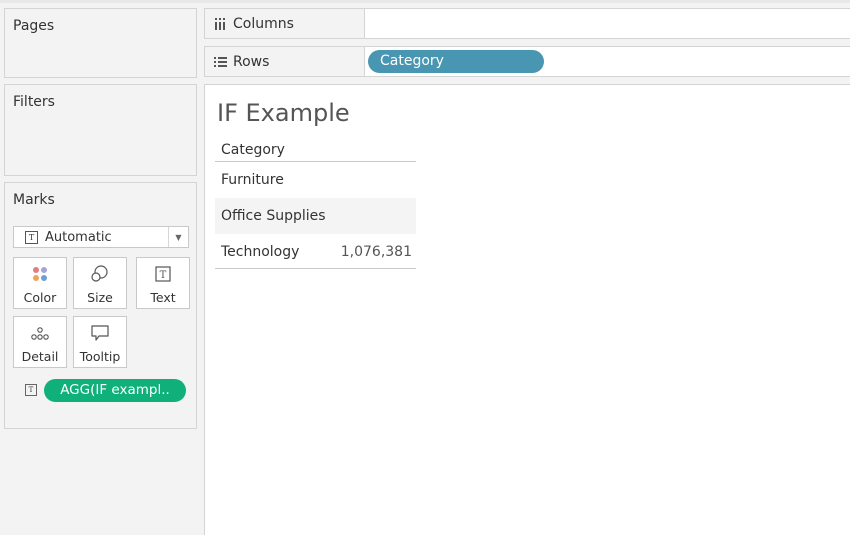 The image size is (850, 535). What do you see at coordinates (315, 252) in the screenshot?
I see `table-row: Technology 1,076,381` at bounding box center [315, 252].